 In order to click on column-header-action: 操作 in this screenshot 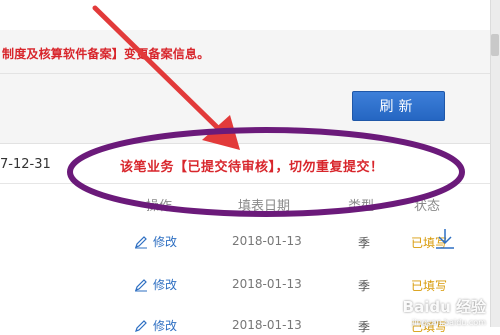, I will do `click(159, 206)`.